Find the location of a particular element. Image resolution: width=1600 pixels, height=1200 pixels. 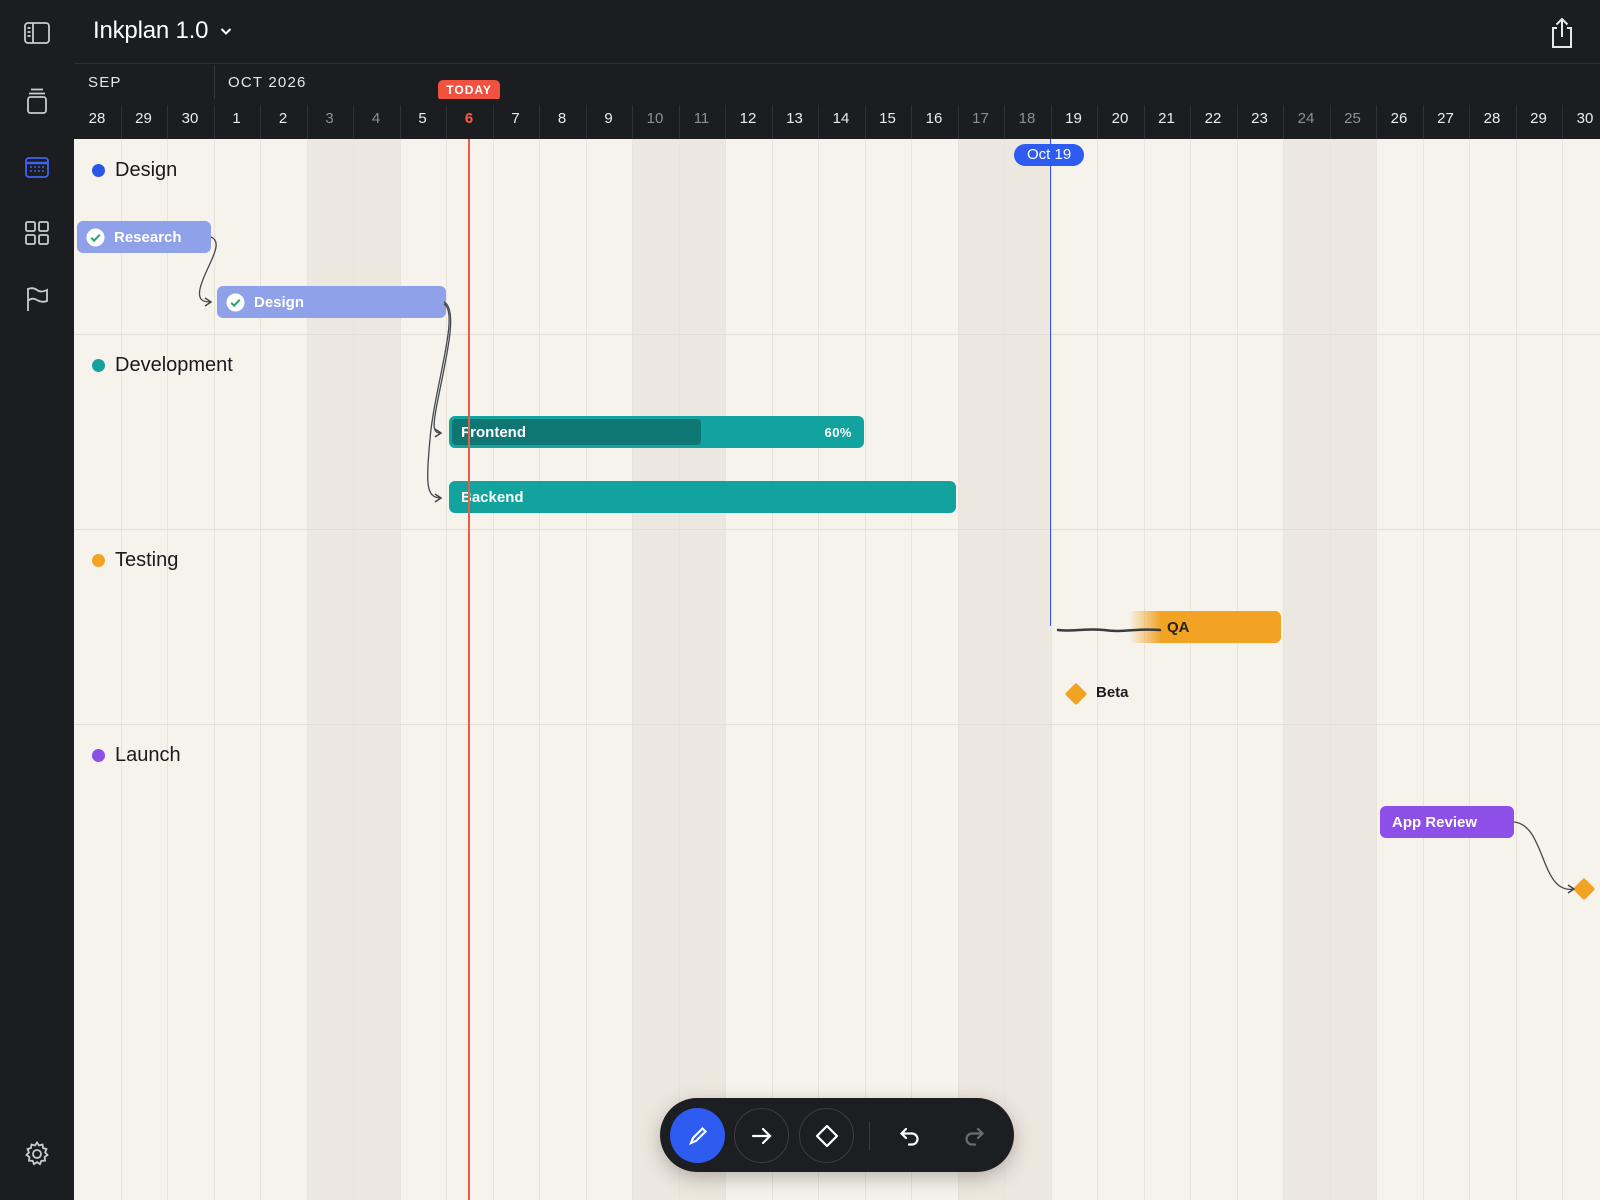

day-label: 13 is located at coordinates (795, 118).